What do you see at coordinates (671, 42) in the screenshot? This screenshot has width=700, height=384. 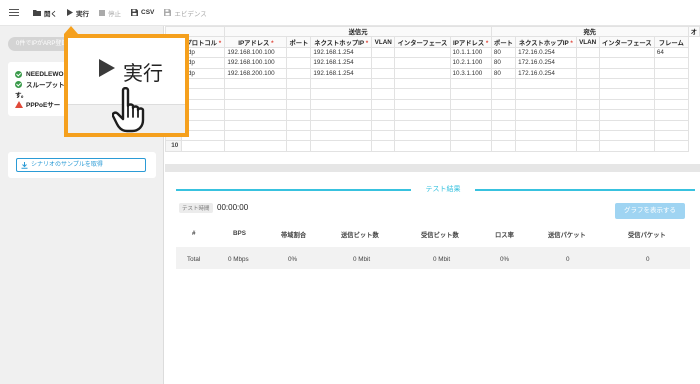 I see `column-header: フレーム` at bounding box center [671, 42].